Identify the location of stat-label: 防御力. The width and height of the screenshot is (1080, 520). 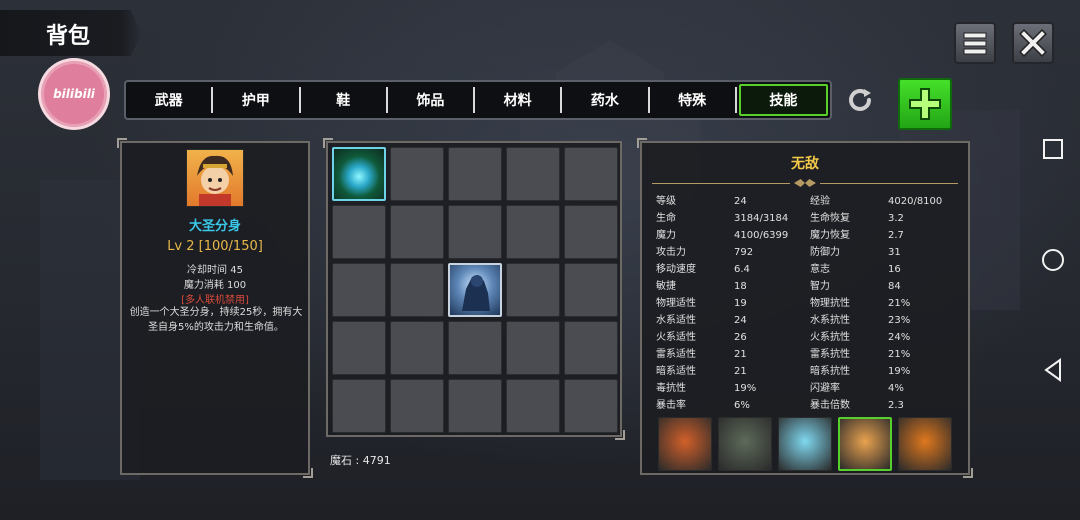
(825, 252).